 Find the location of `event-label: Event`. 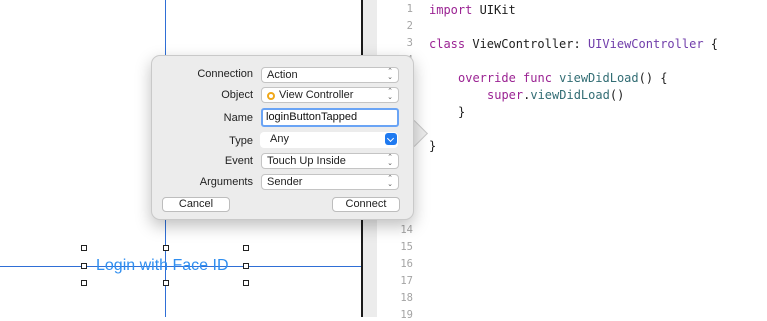

event-label: Event is located at coordinates (238, 161).